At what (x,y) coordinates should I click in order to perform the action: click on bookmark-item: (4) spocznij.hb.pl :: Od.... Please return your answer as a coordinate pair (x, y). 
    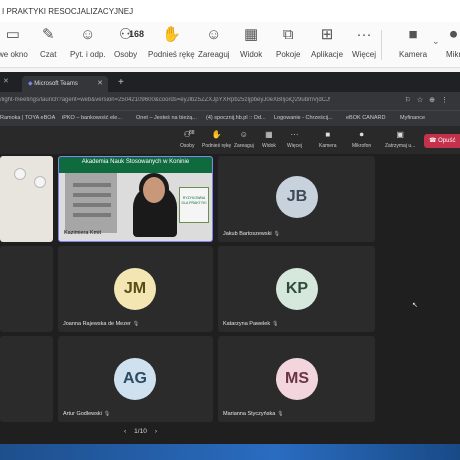
    Looking at the image, I should click on (236, 118).